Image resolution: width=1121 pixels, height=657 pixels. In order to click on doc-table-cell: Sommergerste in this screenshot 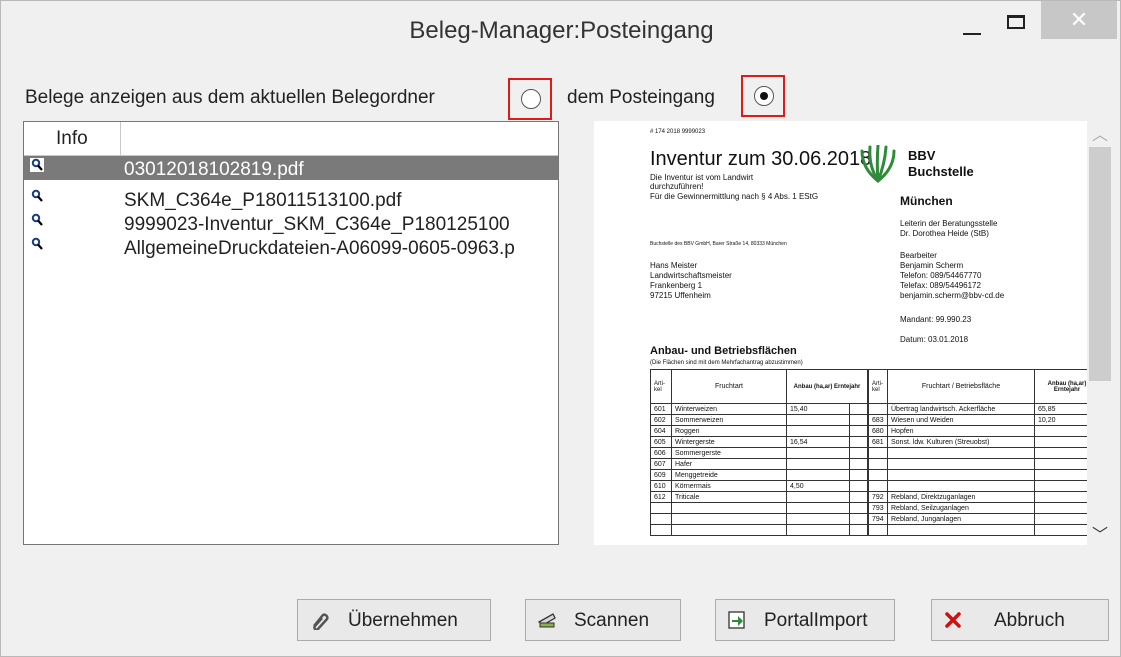, I will do `click(729, 453)`.